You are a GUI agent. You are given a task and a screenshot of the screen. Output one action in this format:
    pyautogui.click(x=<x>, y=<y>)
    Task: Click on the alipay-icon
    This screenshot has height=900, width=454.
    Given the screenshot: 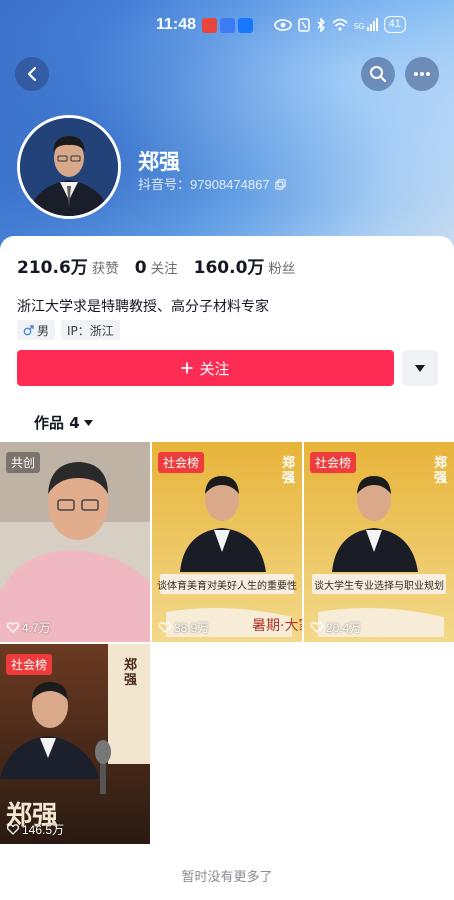 What is the action you would take?
    pyautogui.click(x=245, y=25)
    